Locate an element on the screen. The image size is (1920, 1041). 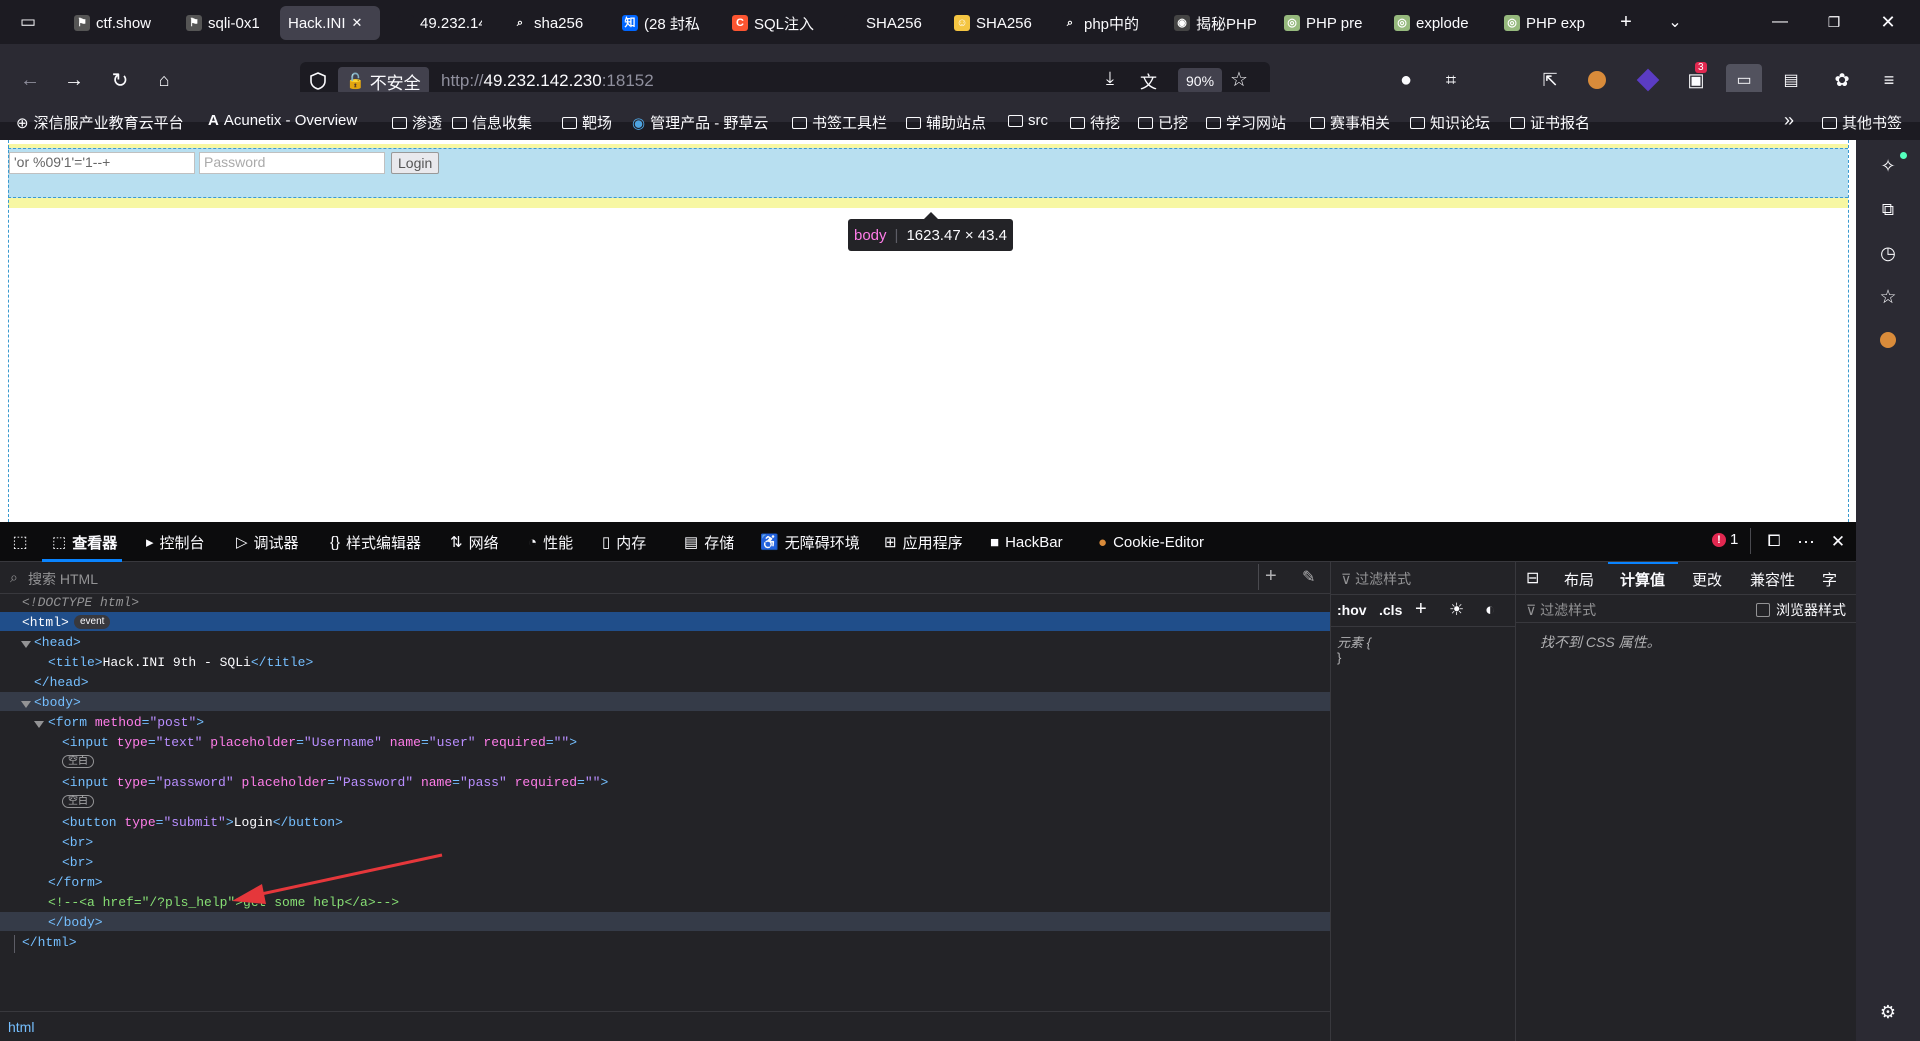
add-rule-icon: + is located at coordinates (1421, 609).